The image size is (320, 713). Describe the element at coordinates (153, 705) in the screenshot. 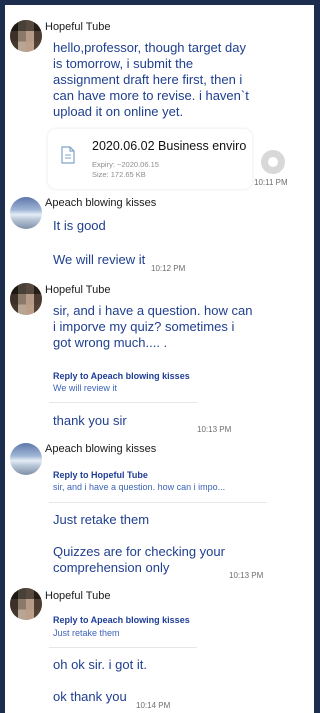

I see `message-time: 10:14 PM` at that location.